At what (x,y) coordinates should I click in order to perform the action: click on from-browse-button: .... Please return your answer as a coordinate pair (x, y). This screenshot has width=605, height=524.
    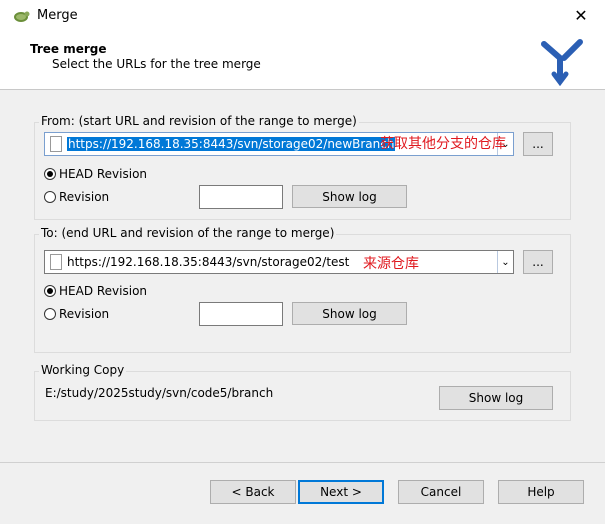
    Looking at the image, I should click on (538, 144).